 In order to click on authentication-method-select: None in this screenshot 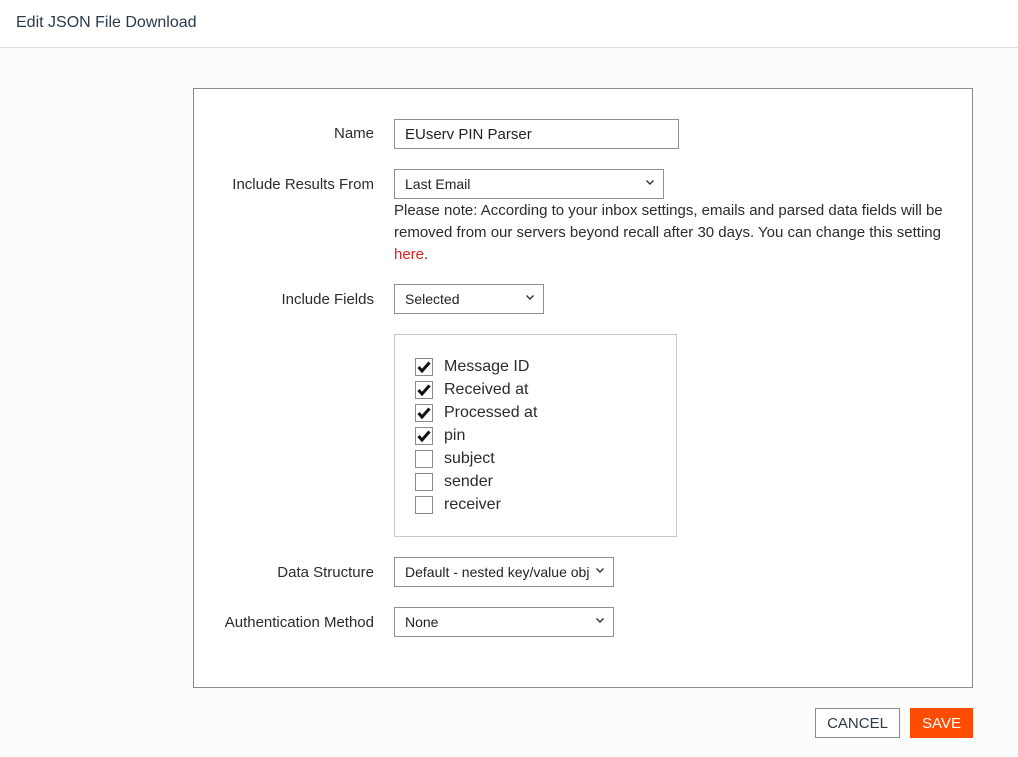, I will do `click(504, 622)`.